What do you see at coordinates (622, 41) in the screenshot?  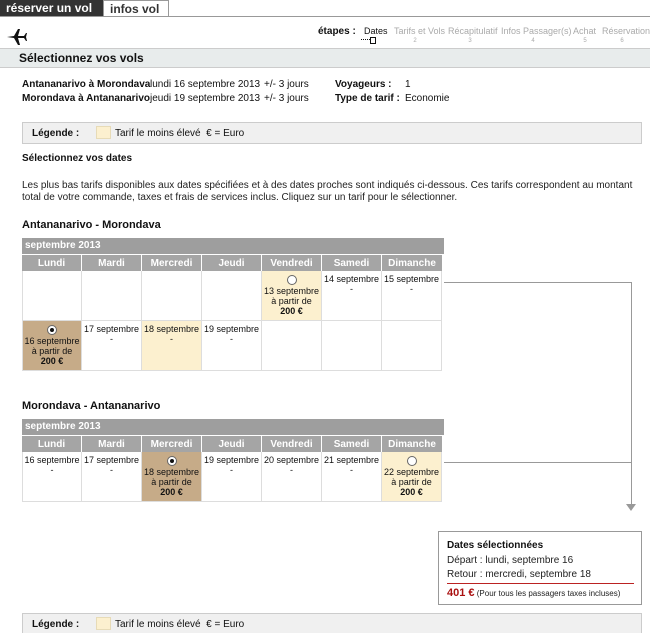 I see `step-number: 6` at bounding box center [622, 41].